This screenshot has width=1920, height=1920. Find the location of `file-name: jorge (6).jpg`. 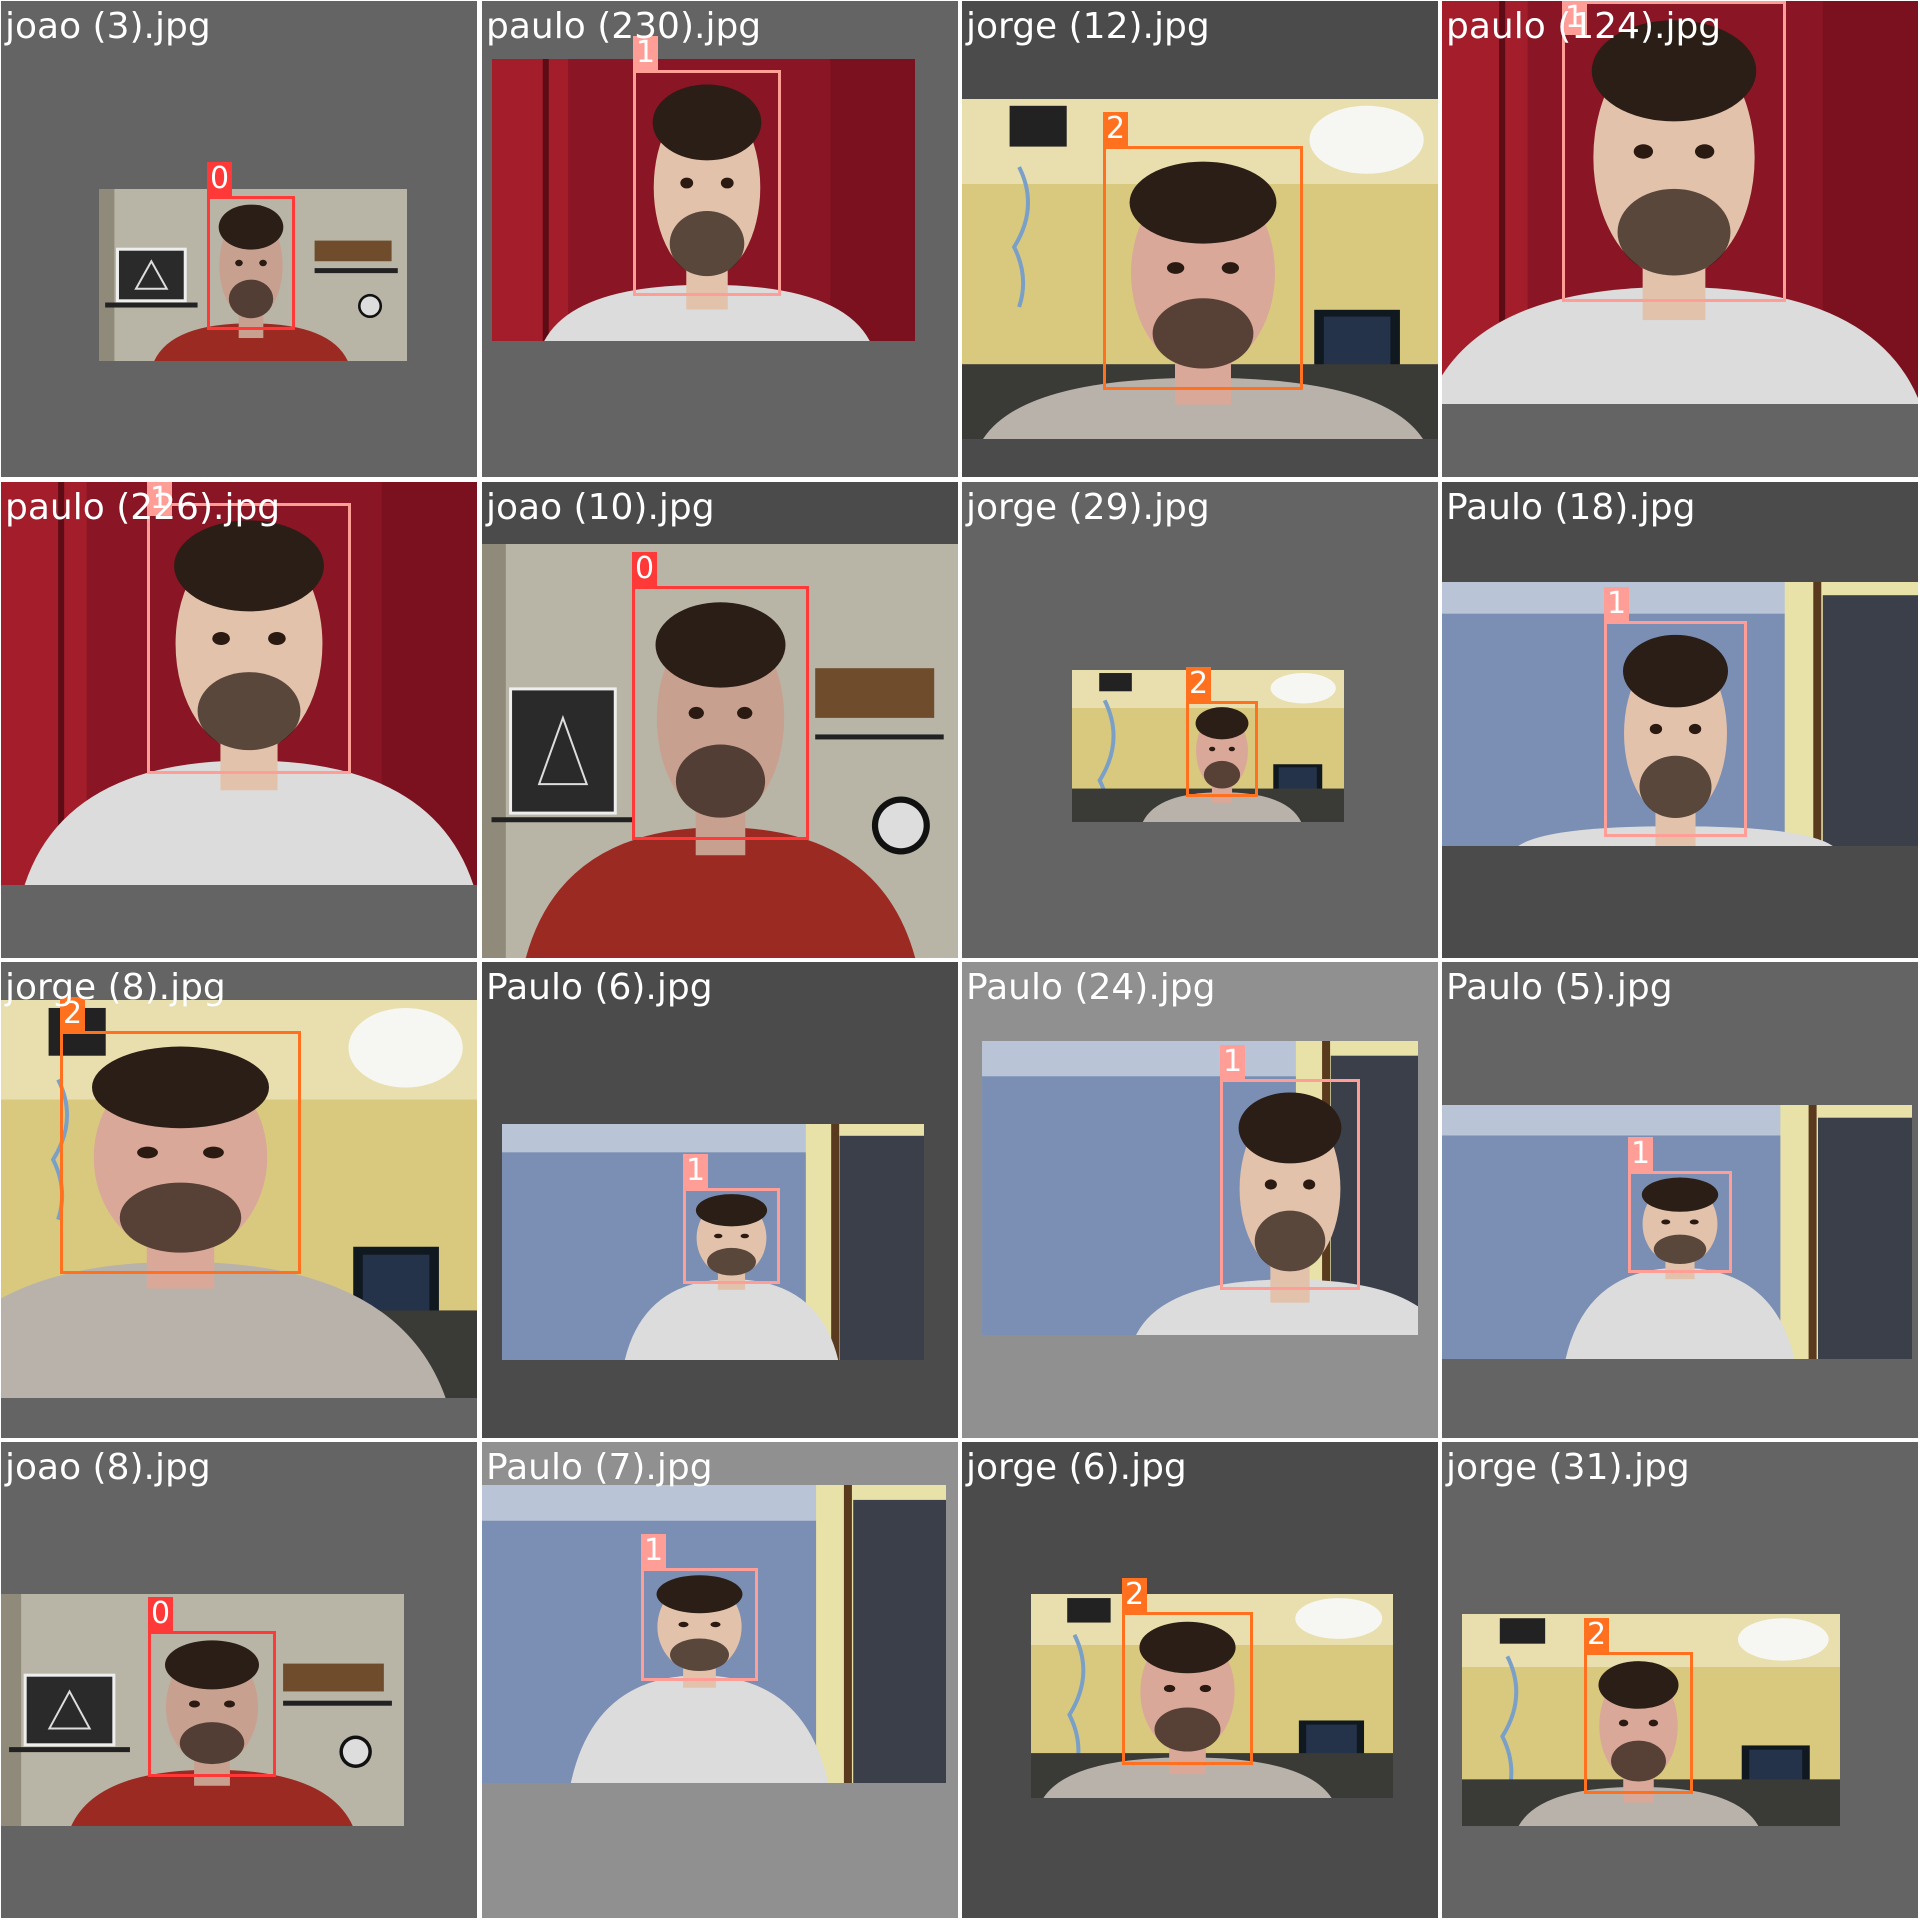

file-name: jorge (6).jpg is located at coordinates (1076, 1467).